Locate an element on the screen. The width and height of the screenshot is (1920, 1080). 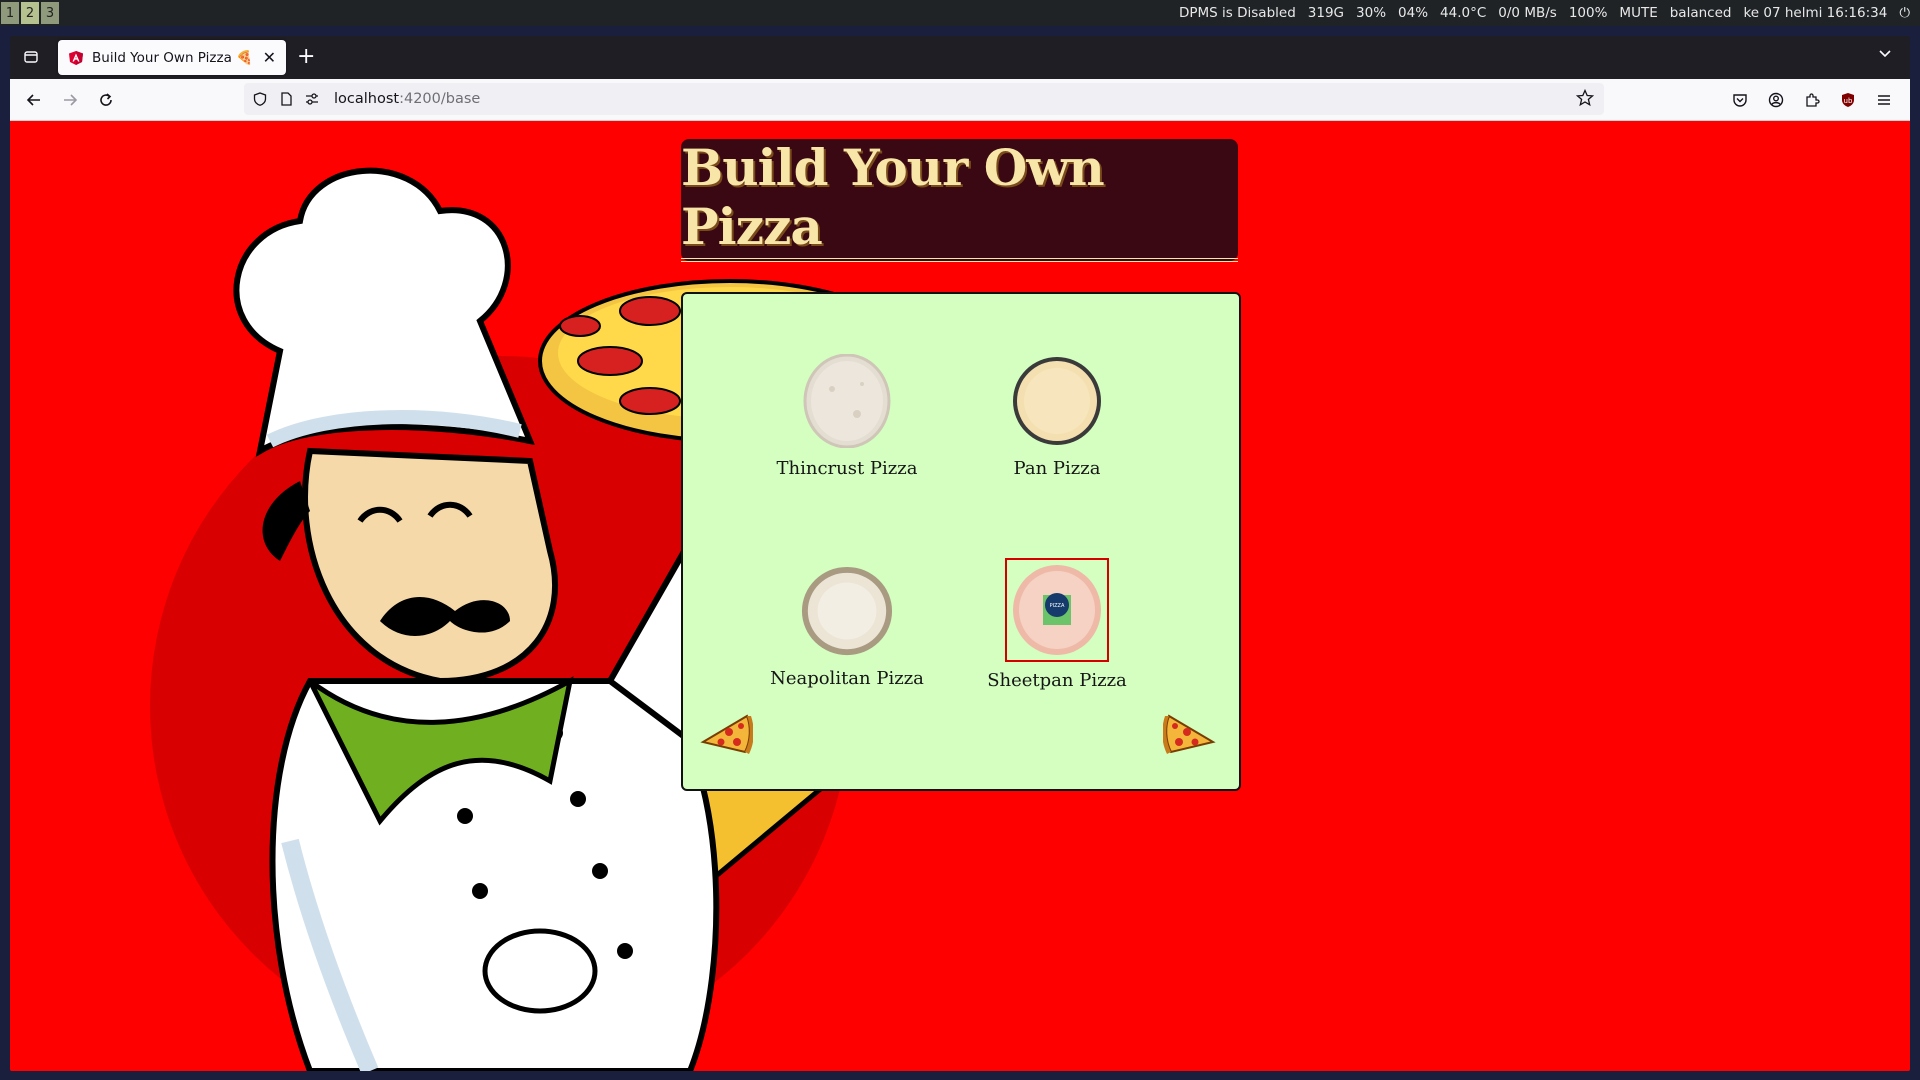
back-icon is located at coordinates (34, 100).